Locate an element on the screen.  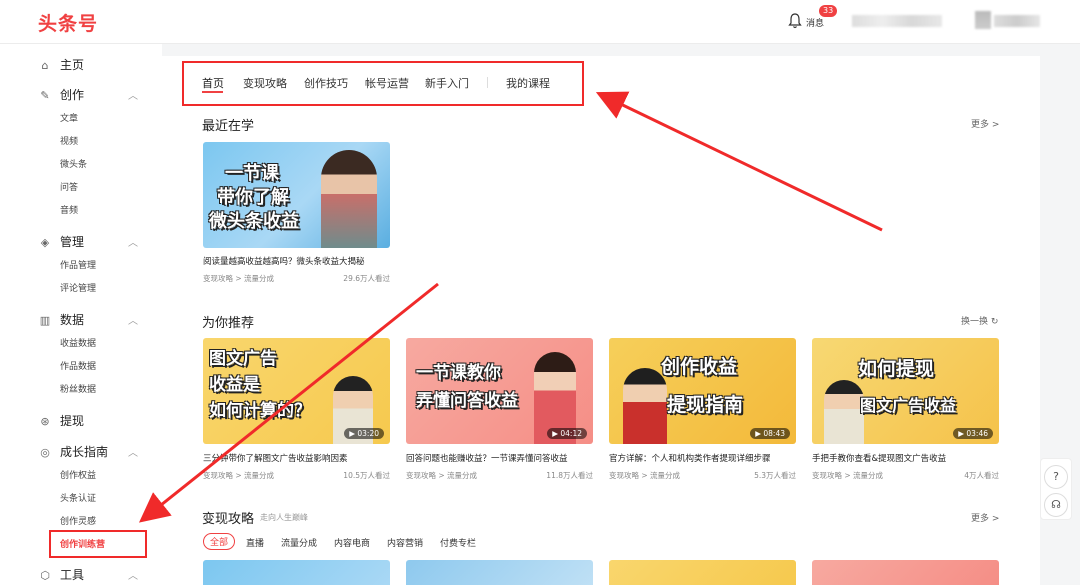
avatar is located at coordinates (983, 20).